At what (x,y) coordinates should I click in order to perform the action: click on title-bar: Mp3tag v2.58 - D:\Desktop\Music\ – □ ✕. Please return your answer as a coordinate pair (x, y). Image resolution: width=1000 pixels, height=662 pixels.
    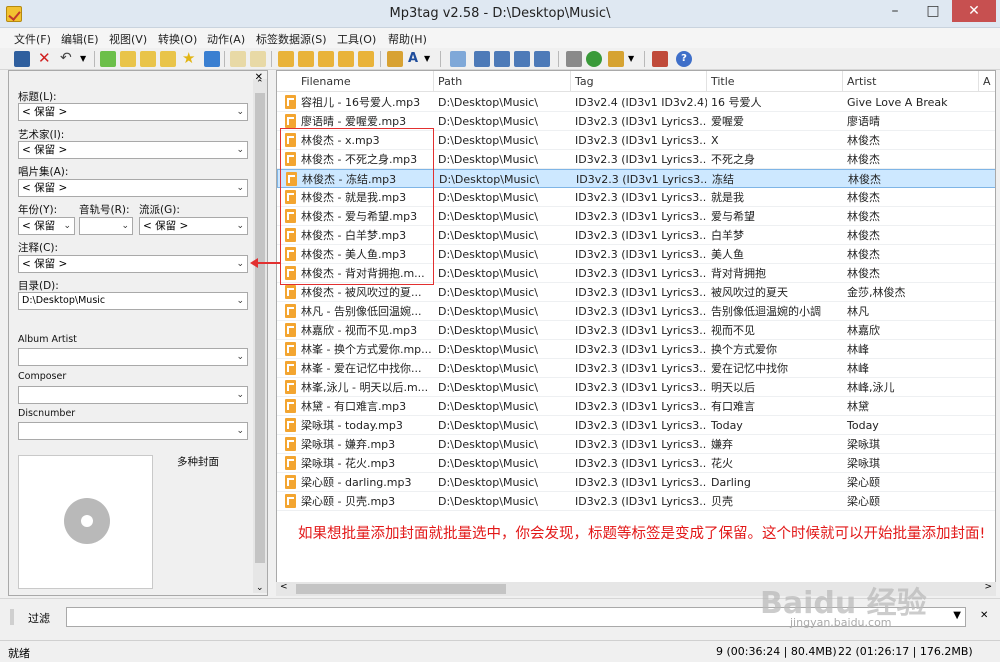
    Looking at the image, I should click on (500, 14).